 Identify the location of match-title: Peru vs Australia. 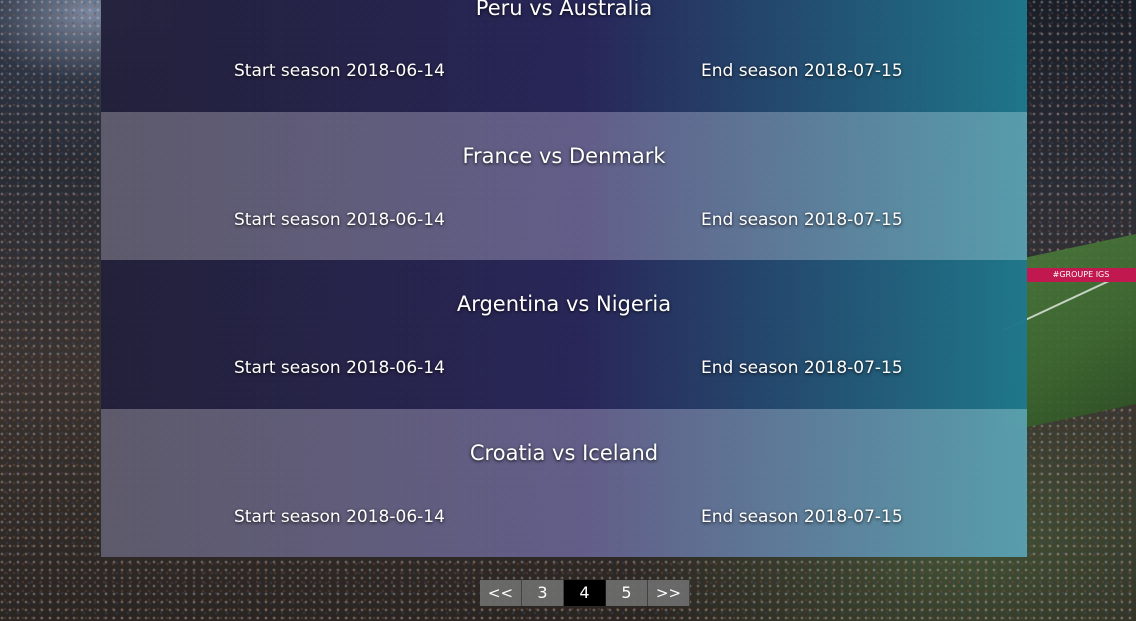
(564, 10).